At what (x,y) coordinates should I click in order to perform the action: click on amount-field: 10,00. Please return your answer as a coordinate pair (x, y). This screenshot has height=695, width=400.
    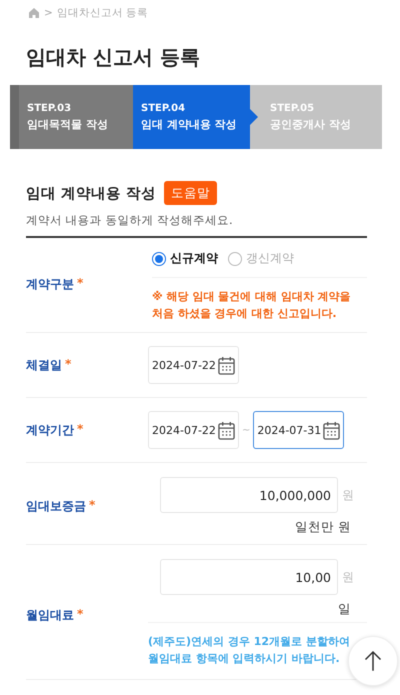
    Looking at the image, I should click on (249, 577).